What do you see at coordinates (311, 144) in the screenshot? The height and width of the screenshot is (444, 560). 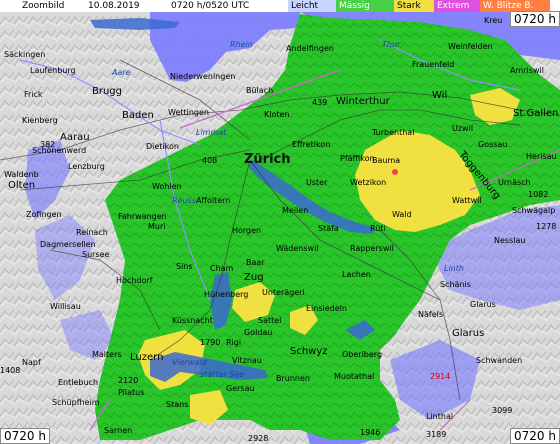 I see `place-effretikon: Effretikon` at bounding box center [311, 144].